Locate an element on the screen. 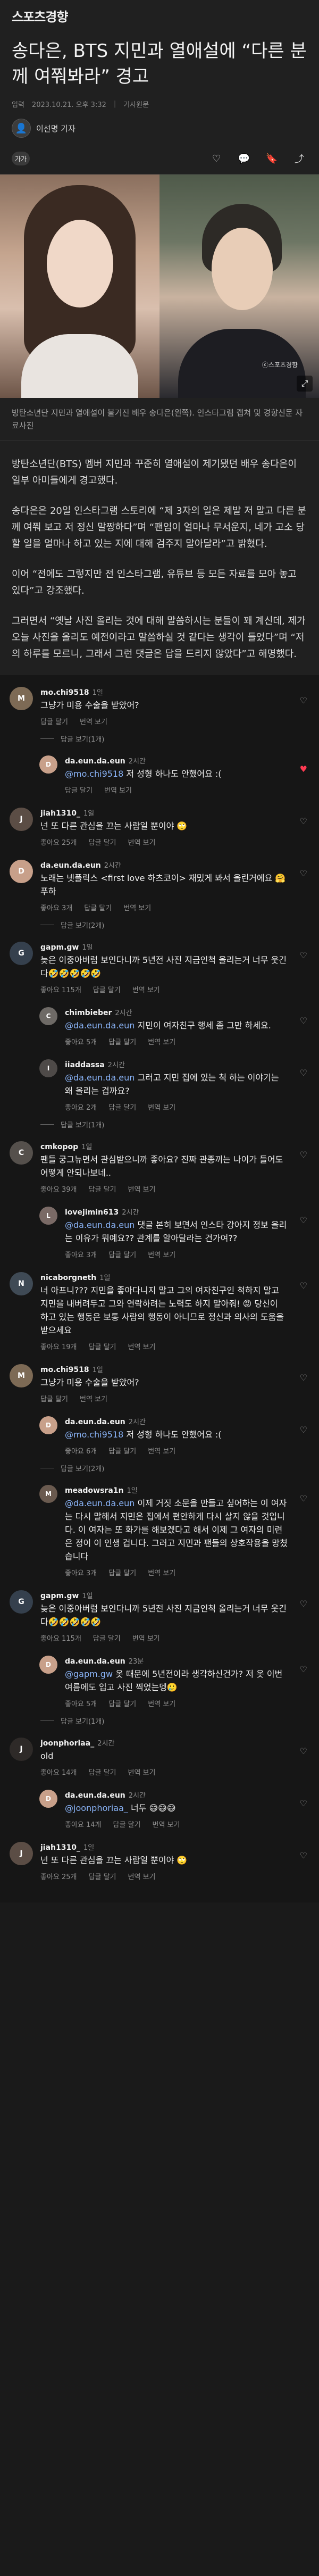  avatar: I is located at coordinates (48, 1068).